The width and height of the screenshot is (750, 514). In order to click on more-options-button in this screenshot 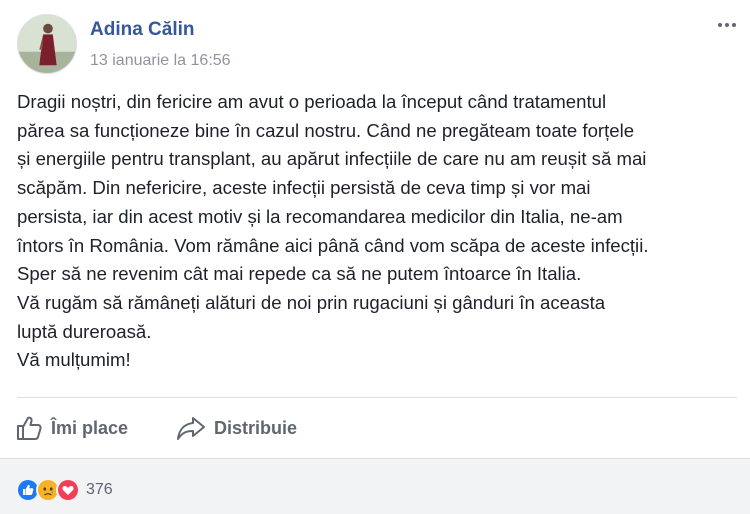, I will do `click(727, 25)`.